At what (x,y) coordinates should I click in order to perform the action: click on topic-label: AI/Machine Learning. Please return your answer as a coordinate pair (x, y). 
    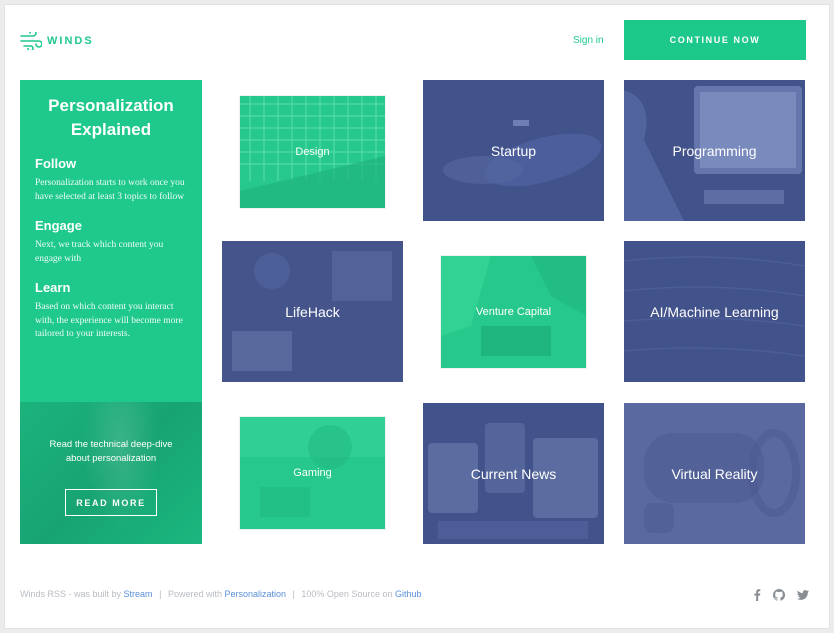
    Looking at the image, I should click on (714, 311).